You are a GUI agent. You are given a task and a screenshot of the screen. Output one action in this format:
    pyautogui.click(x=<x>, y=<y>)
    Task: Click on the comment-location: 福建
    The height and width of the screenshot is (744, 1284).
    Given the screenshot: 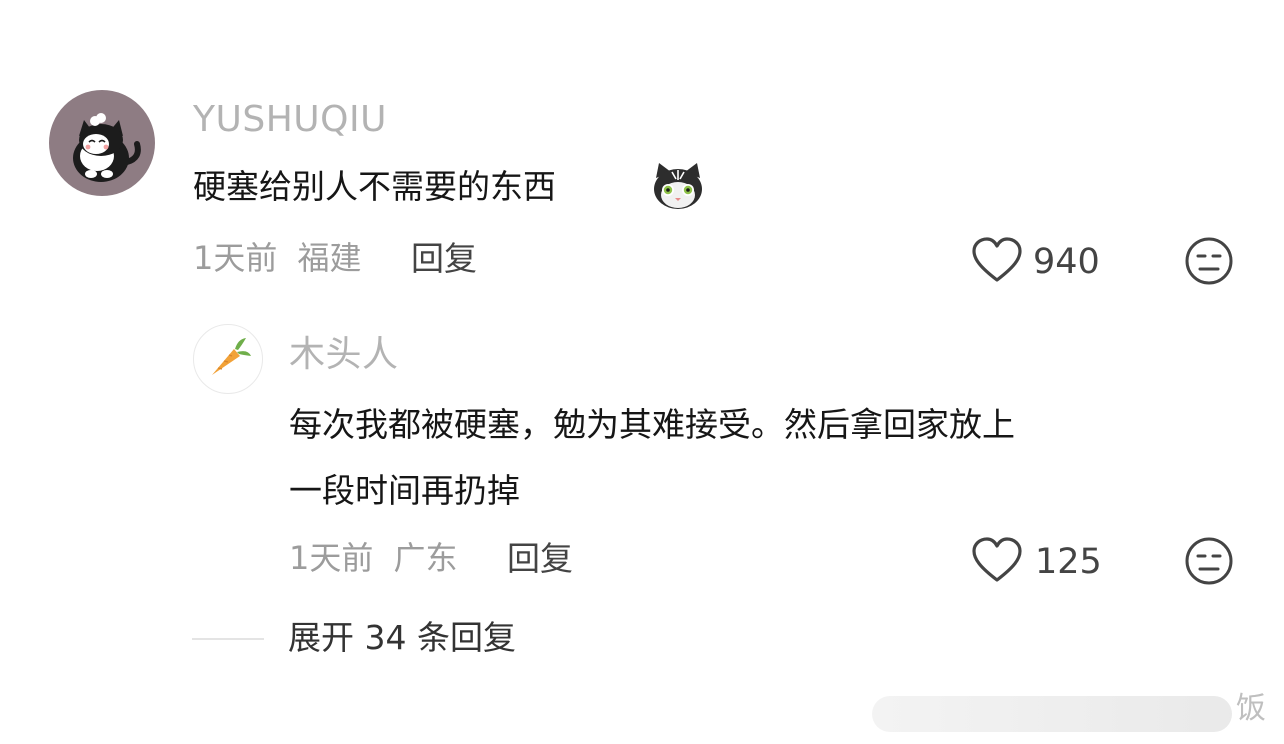 What is the action you would take?
    pyautogui.click(x=329, y=258)
    